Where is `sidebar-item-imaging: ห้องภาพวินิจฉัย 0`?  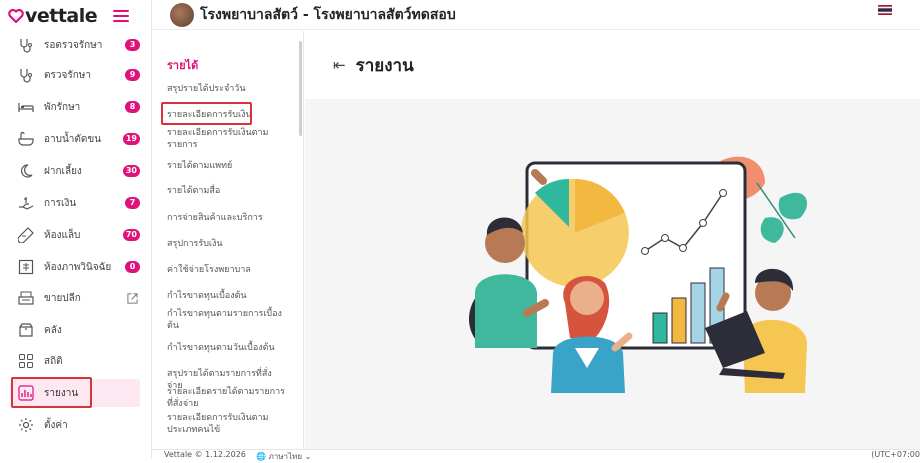 sidebar-item-imaging: ห้องภาพวินิจฉัย 0 is located at coordinates (75, 267).